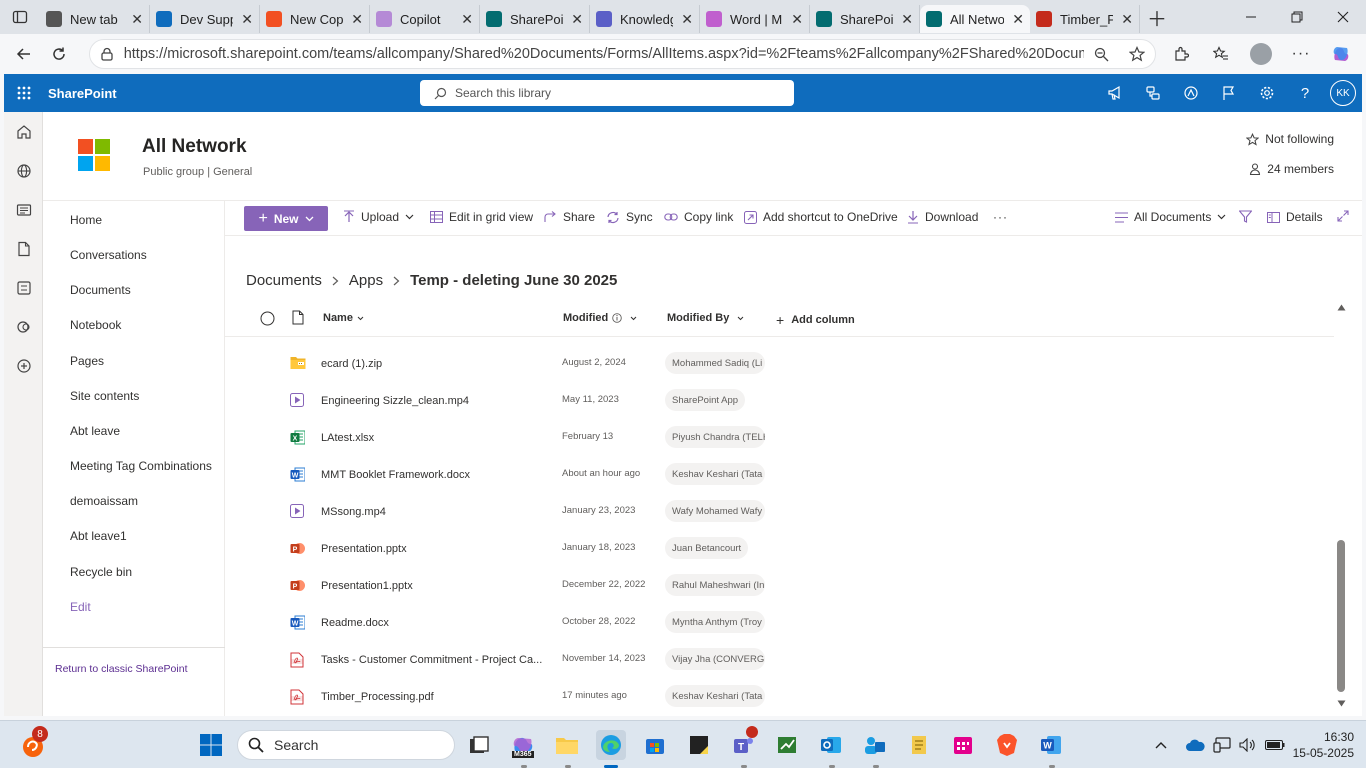 This screenshot has width=1366, height=768. What do you see at coordinates (436, 623) in the screenshot?
I see `file-name-link: Readme.docx` at bounding box center [436, 623].